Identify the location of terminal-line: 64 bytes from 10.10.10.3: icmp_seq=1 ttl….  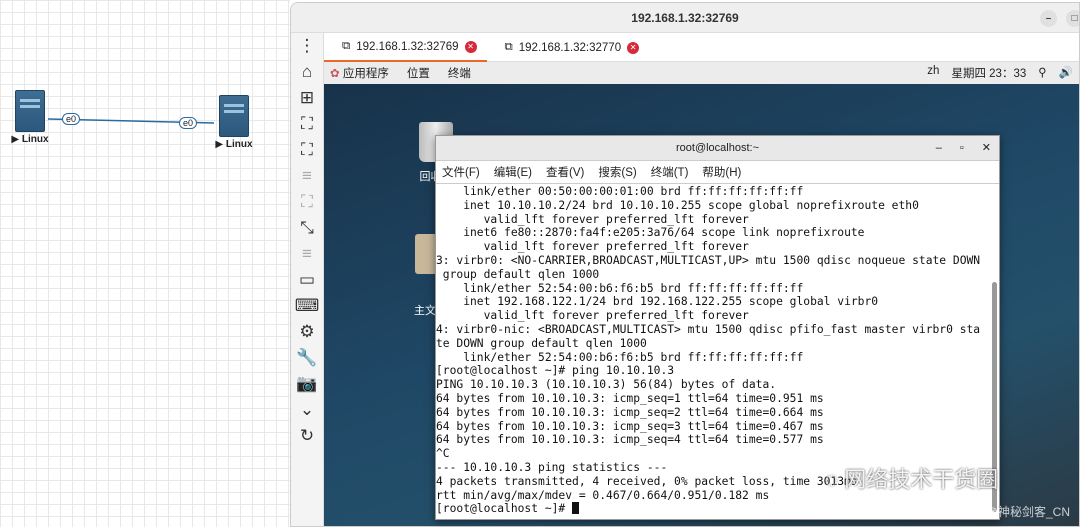
(630, 398).